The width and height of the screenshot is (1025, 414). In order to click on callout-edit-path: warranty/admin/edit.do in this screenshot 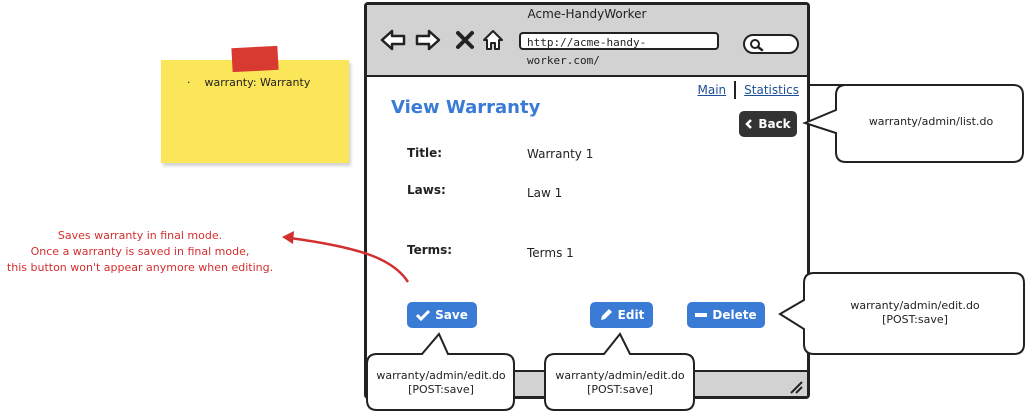, I will do `click(620, 375)`.